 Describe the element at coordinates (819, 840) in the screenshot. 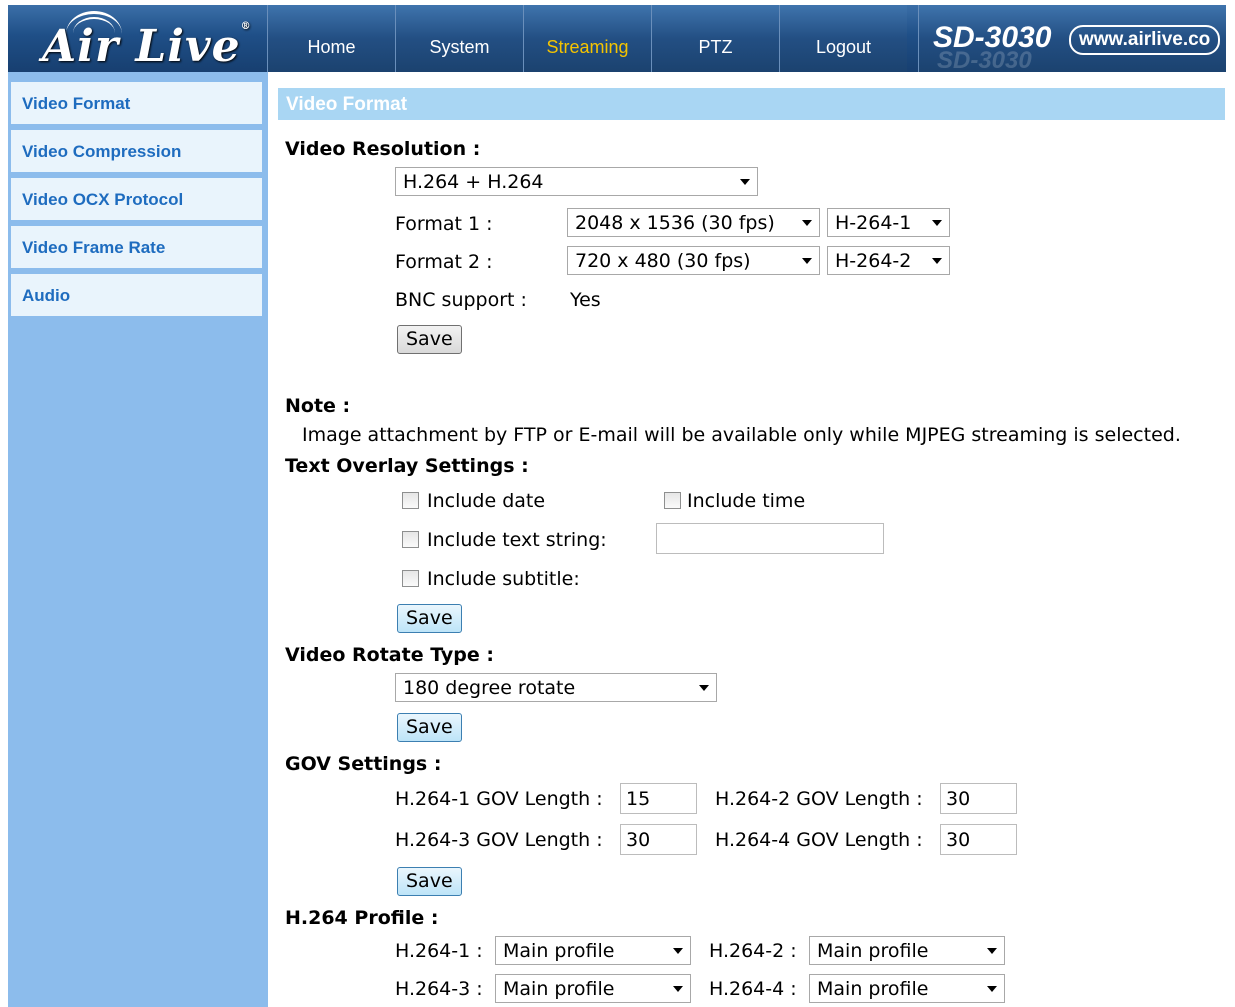

I see `gov-h264-4-label: H.264-4 GOV Length :` at that location.